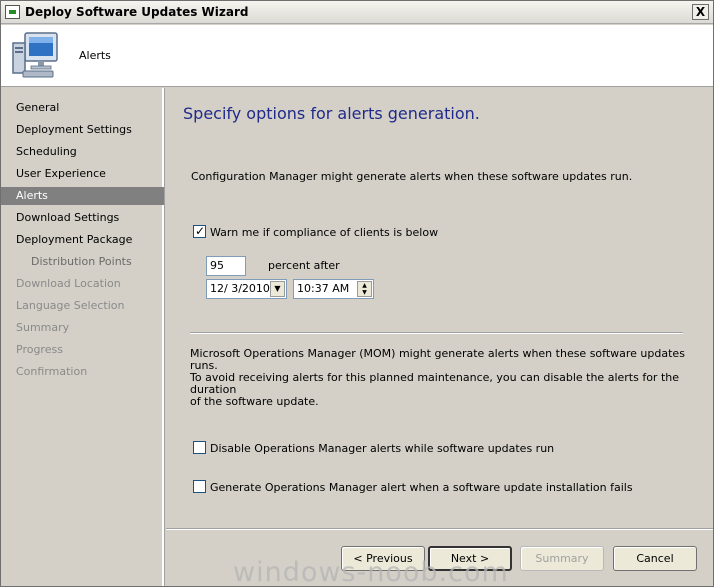 The image size is (714, 588). Describe the element at coordinates (439, 529) in the screenshot. I see `button-bar-divider` at that location.